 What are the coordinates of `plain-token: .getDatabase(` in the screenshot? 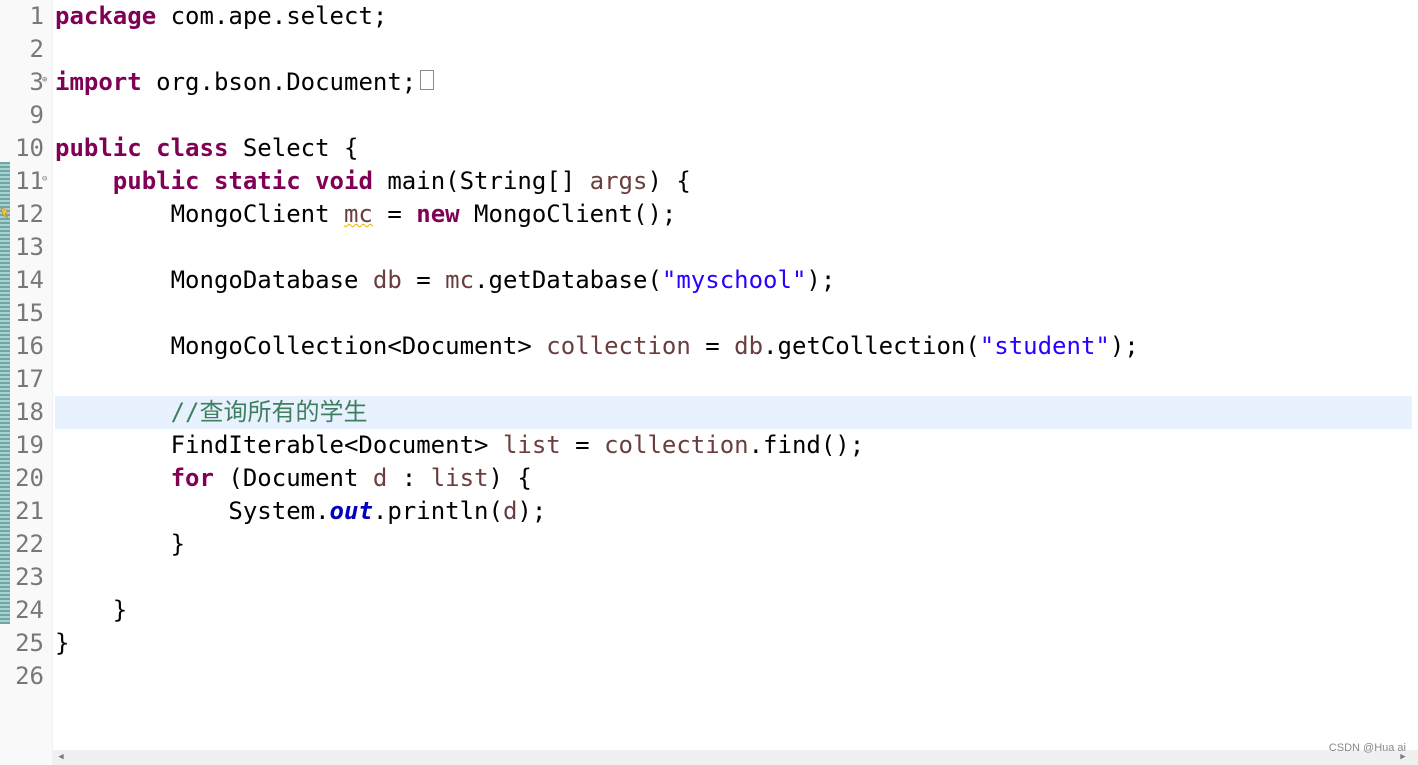 It's located at (568, 280).